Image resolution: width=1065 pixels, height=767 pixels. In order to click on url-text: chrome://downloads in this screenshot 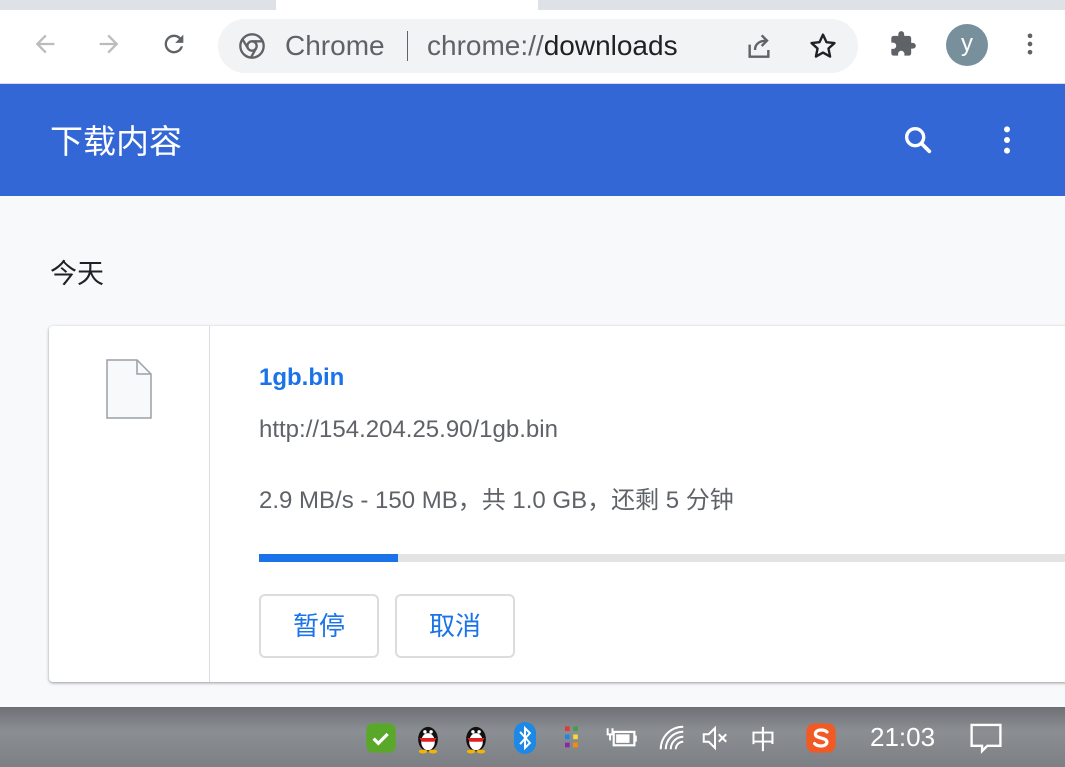, I will do `click(552, 46)`.